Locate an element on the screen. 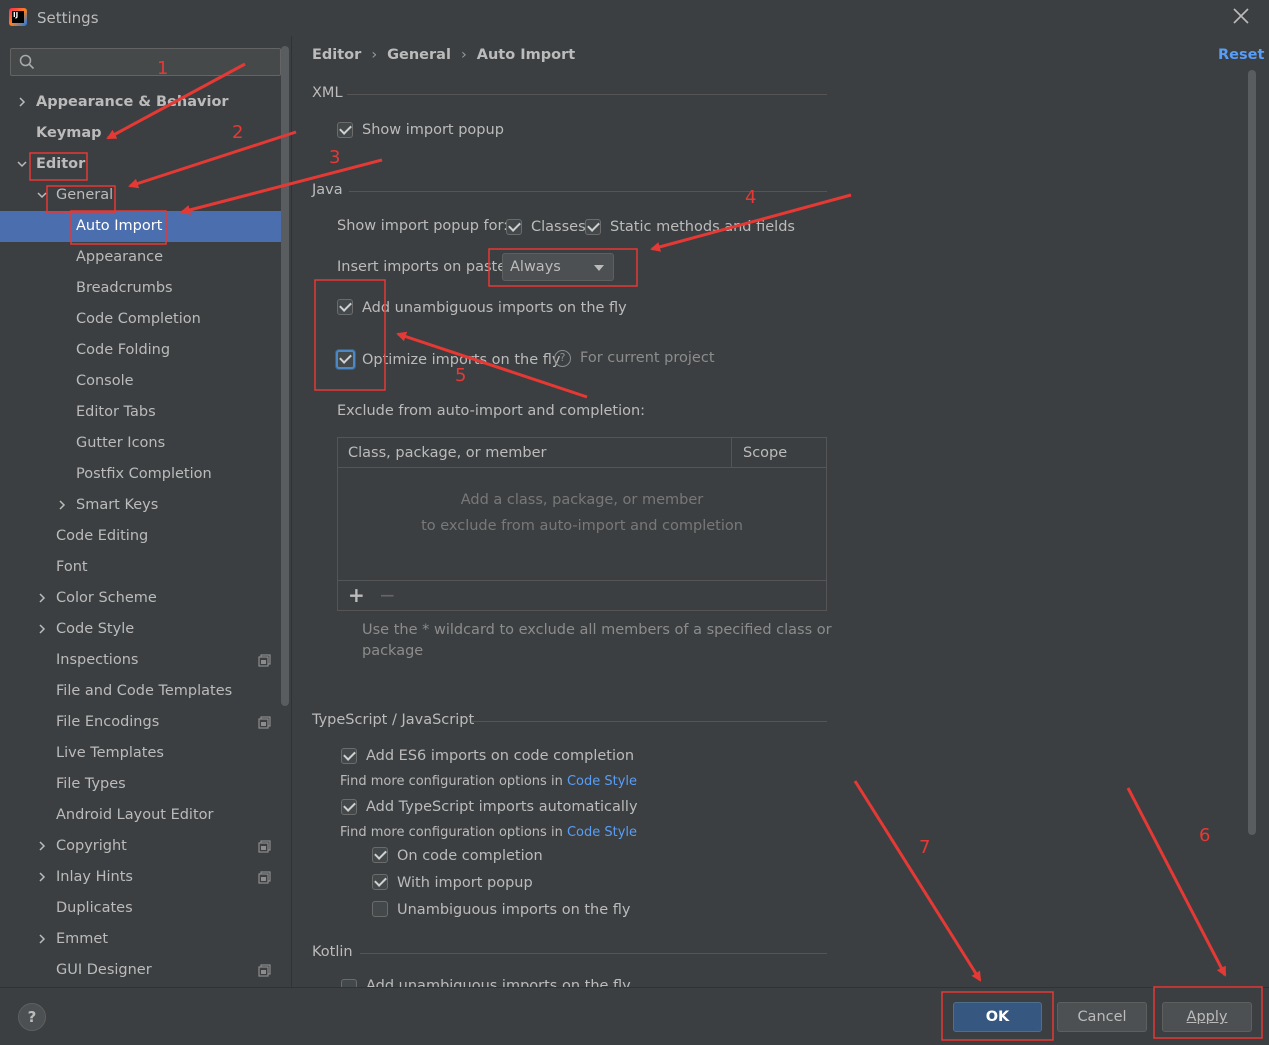  add-unambiguous-label: Add unambiguous imports on the fly is located at coordinates (494, 308).